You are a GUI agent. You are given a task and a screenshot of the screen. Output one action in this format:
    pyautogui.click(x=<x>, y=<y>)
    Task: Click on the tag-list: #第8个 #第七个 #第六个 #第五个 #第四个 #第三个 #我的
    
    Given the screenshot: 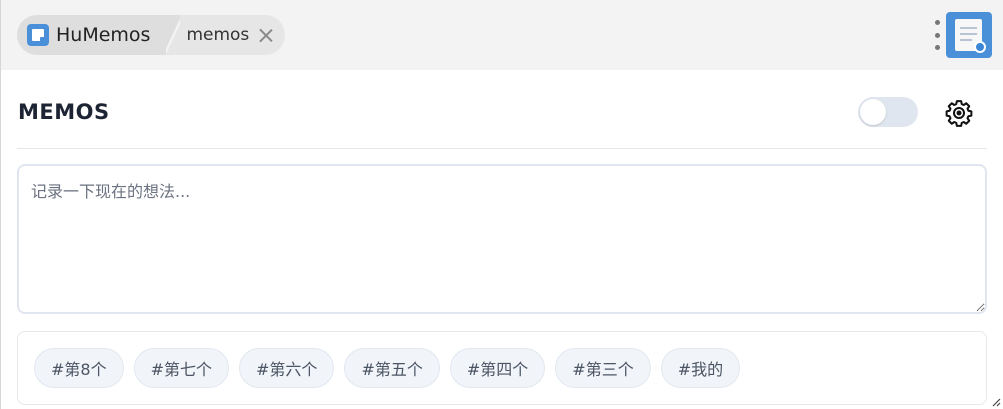 What is the action you would take?
    pyautogui.click(x=387, y=368)
    